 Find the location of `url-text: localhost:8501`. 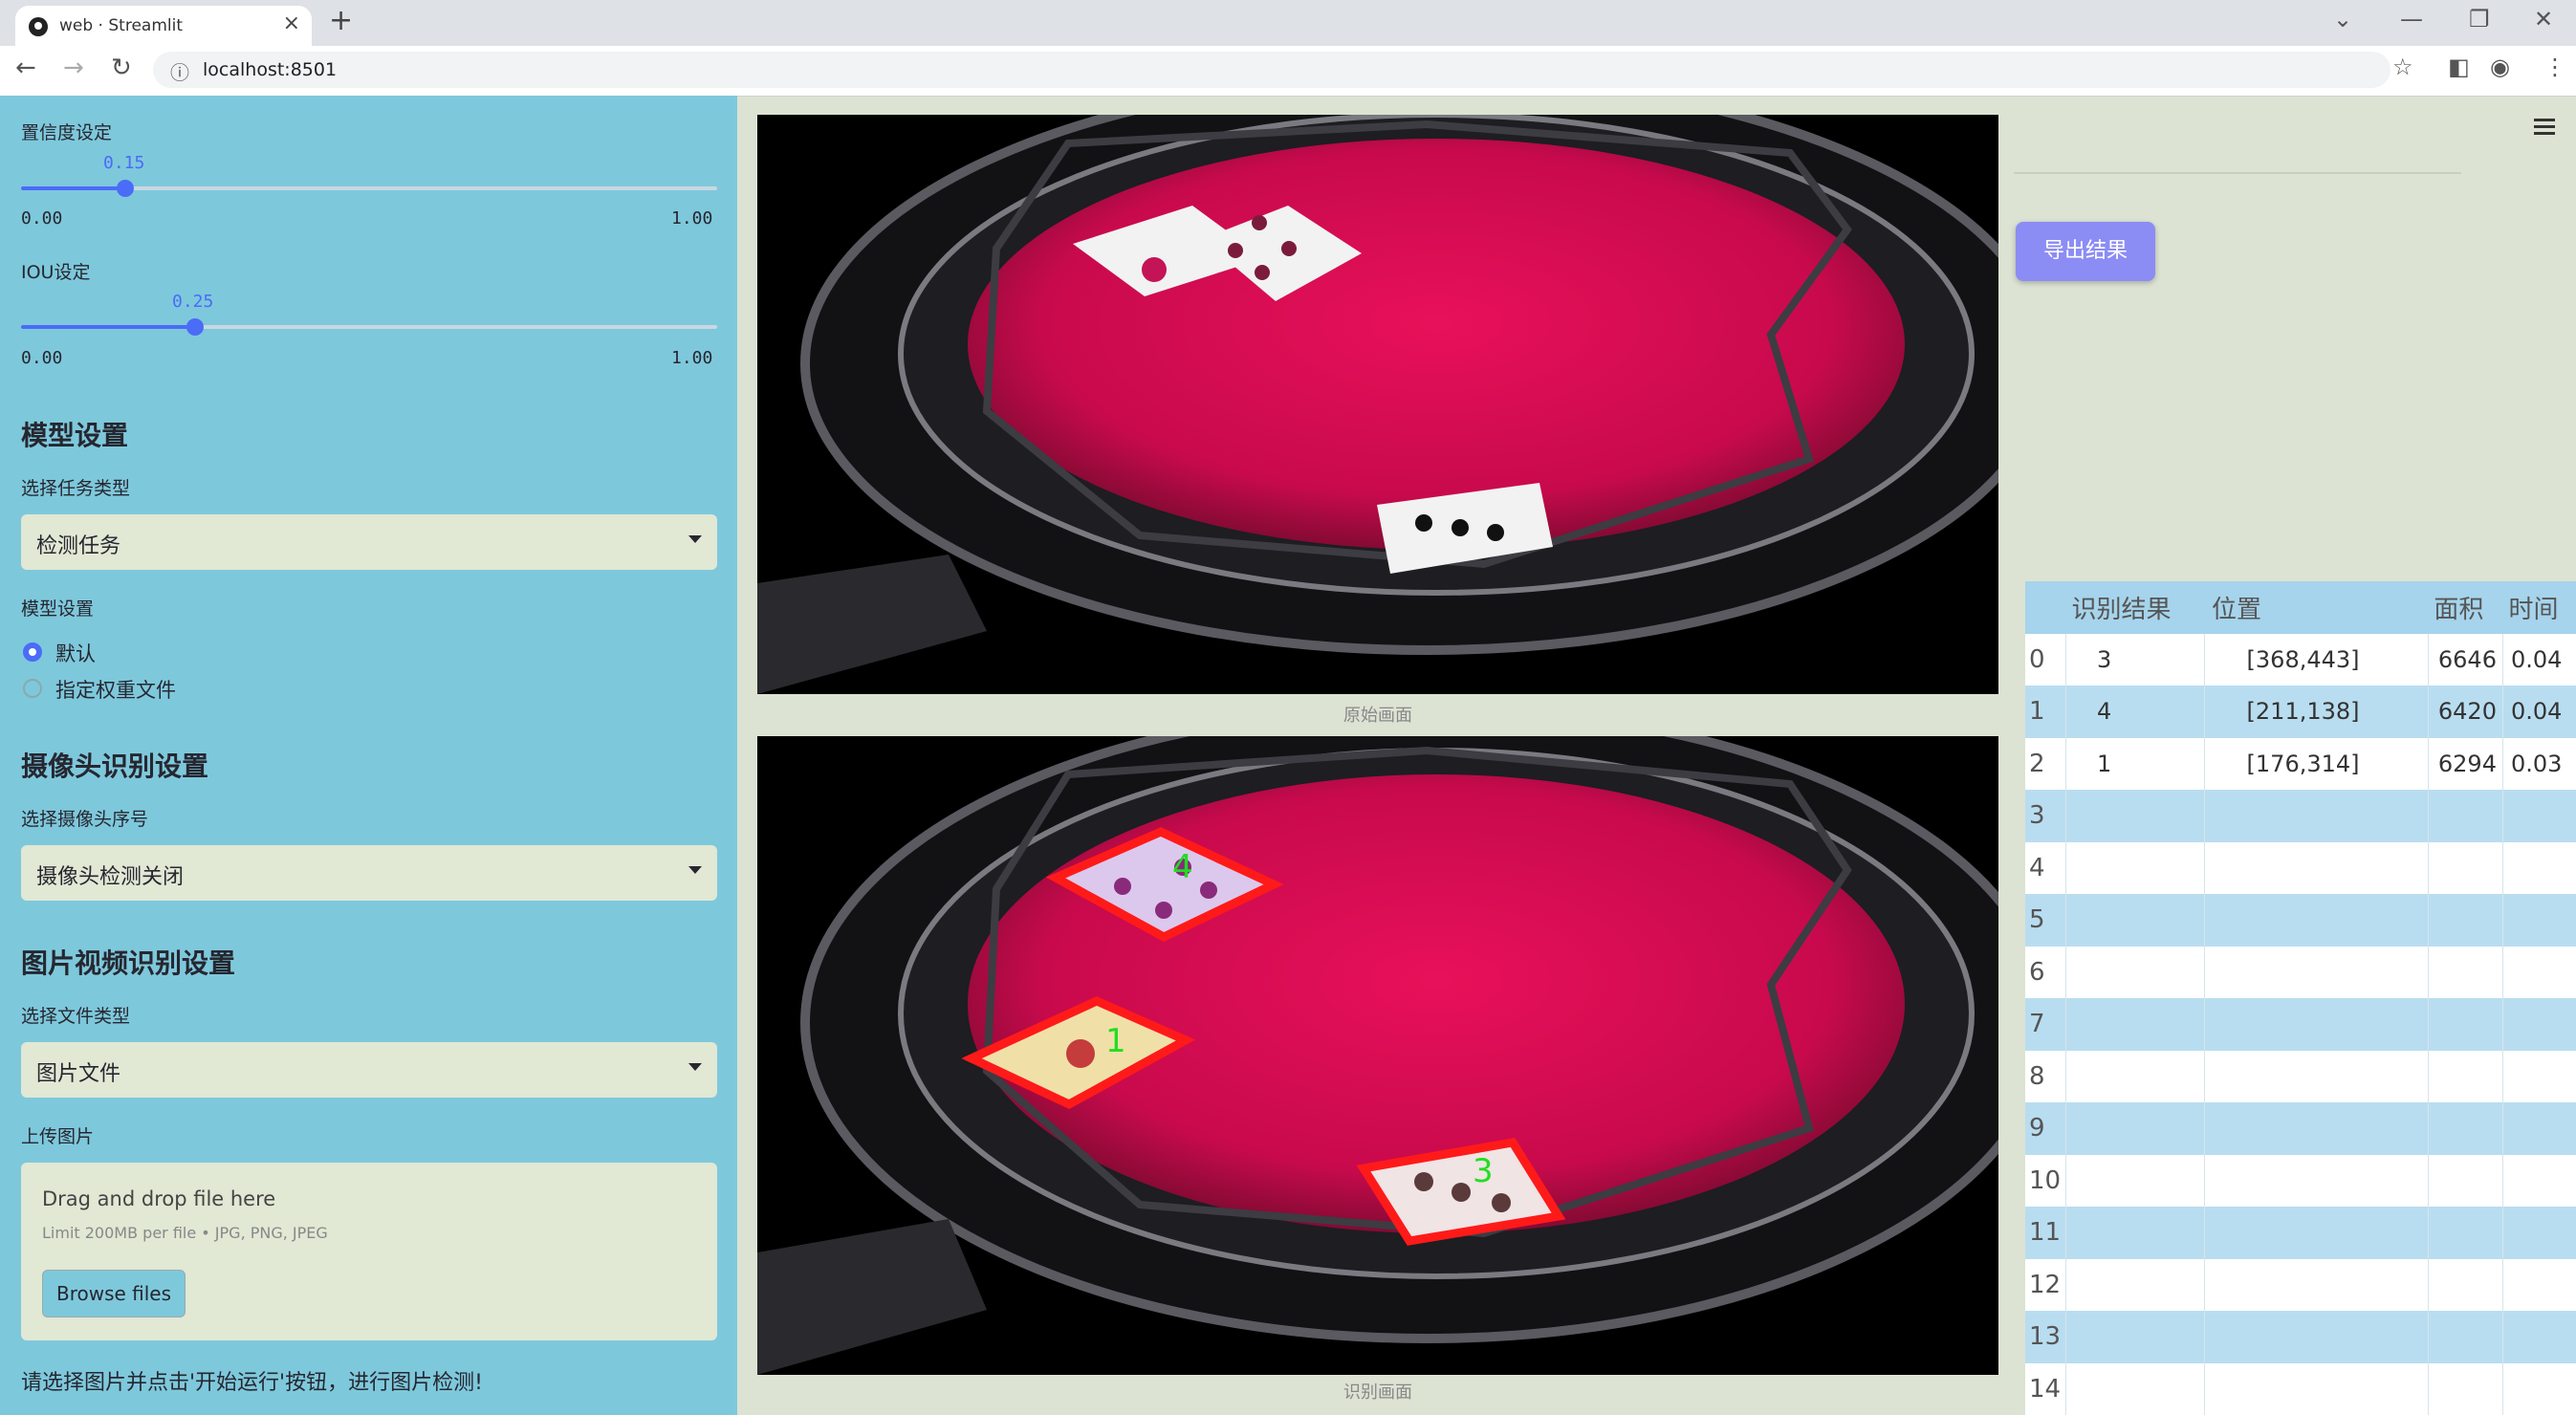

url-text: localhost:8501 is located at coordinates (270, 69).